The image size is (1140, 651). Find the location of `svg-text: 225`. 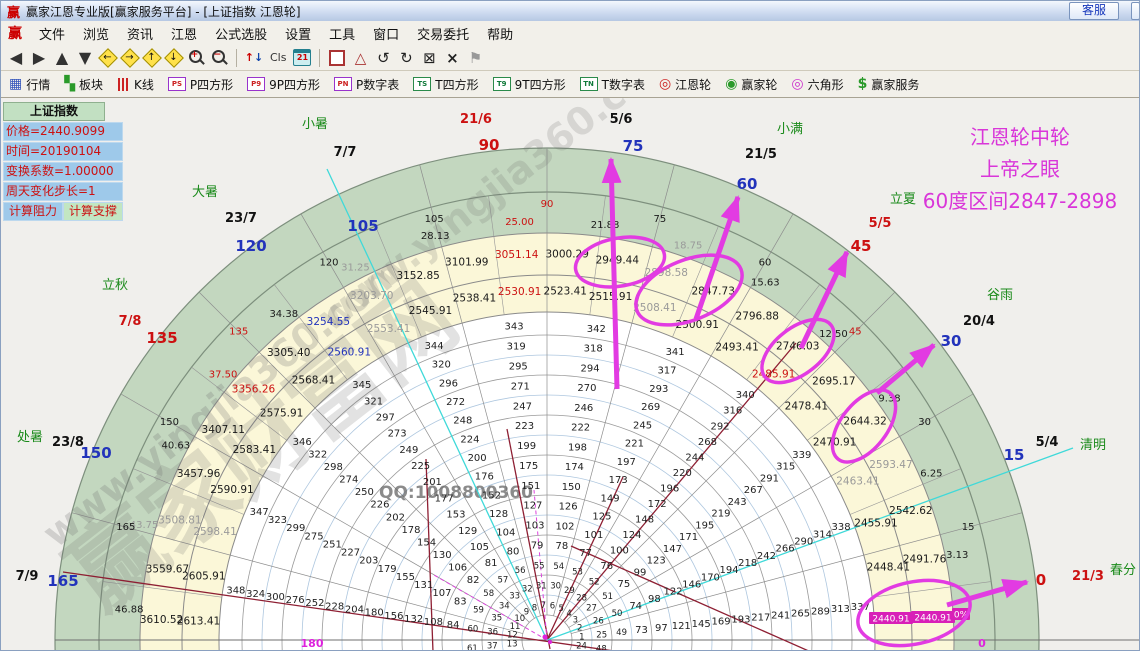

svg-text: 225 is located at coordinates (420, 466).